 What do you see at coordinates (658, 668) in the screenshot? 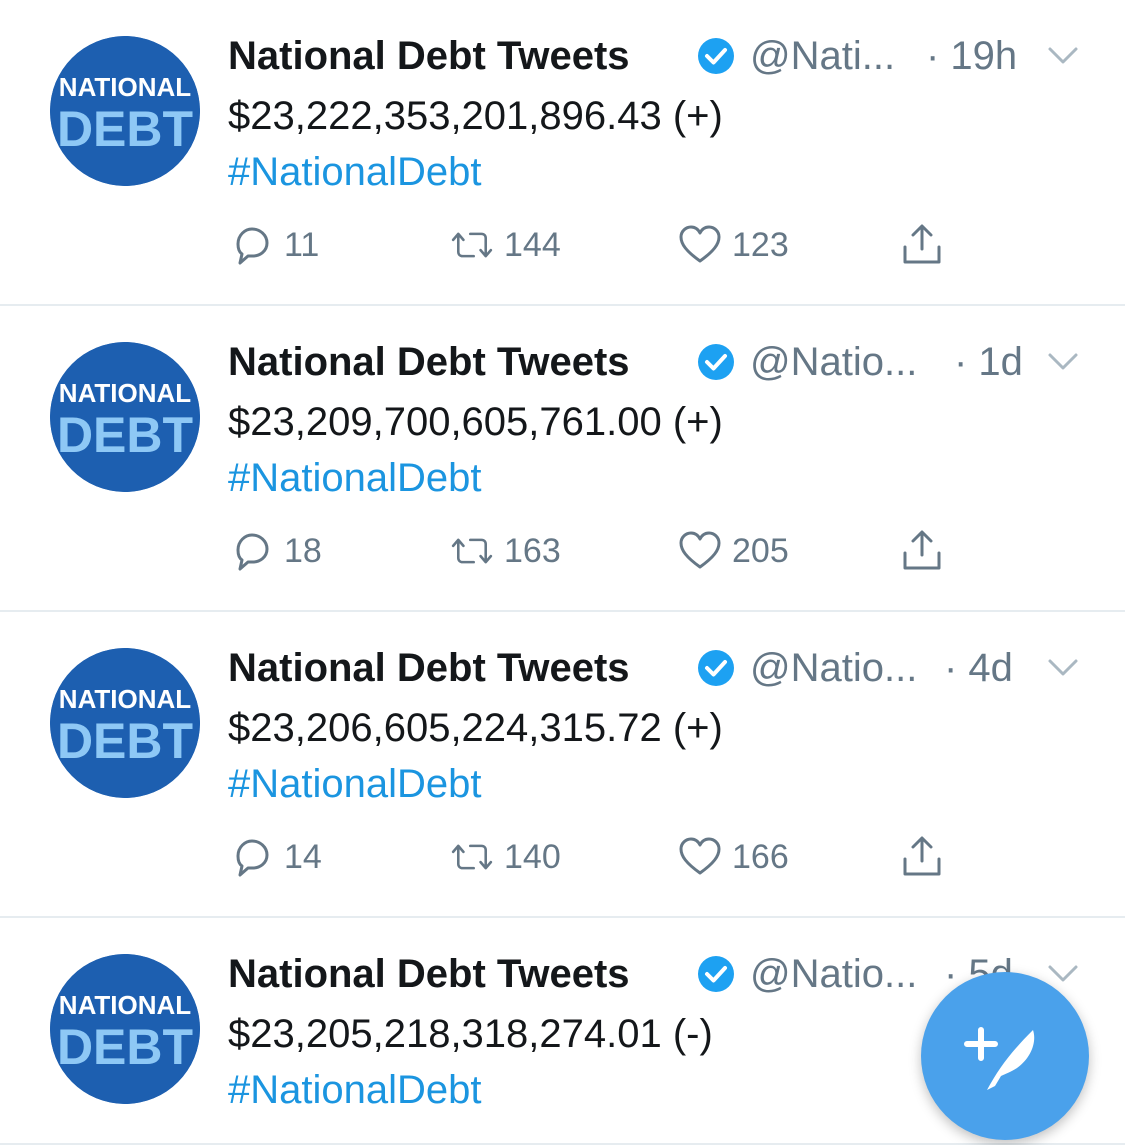
I see `tweet-header: National Debt Tweets @Natio... · 4d` at bounding box center [658, 668].